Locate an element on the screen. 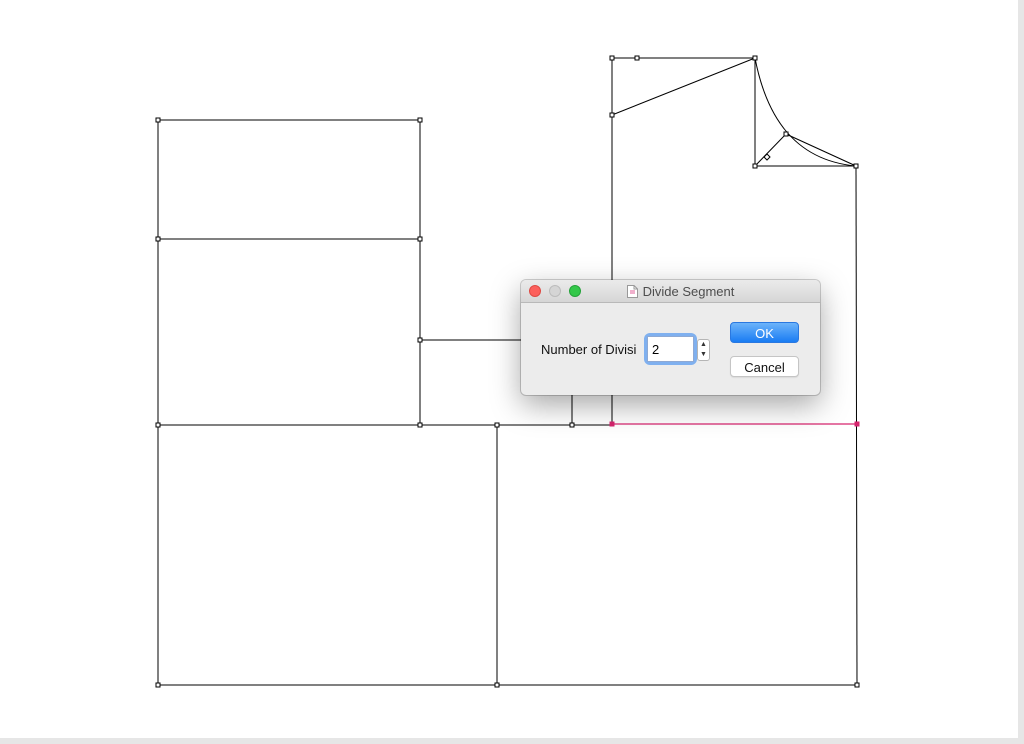 This screenshot has width=1024, height=744. dialog-title-group: Divide Segment is located at coordinates (670, 291).